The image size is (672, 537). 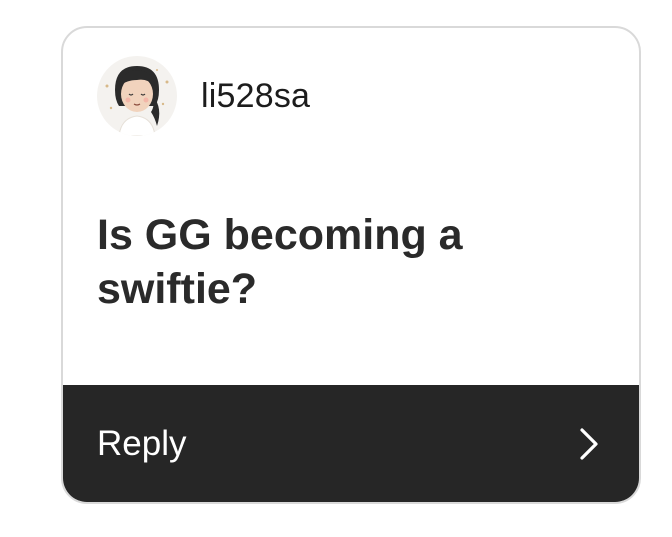 I want to click on cartoon-girl-avatar-icon, so click(x=137, y=101).